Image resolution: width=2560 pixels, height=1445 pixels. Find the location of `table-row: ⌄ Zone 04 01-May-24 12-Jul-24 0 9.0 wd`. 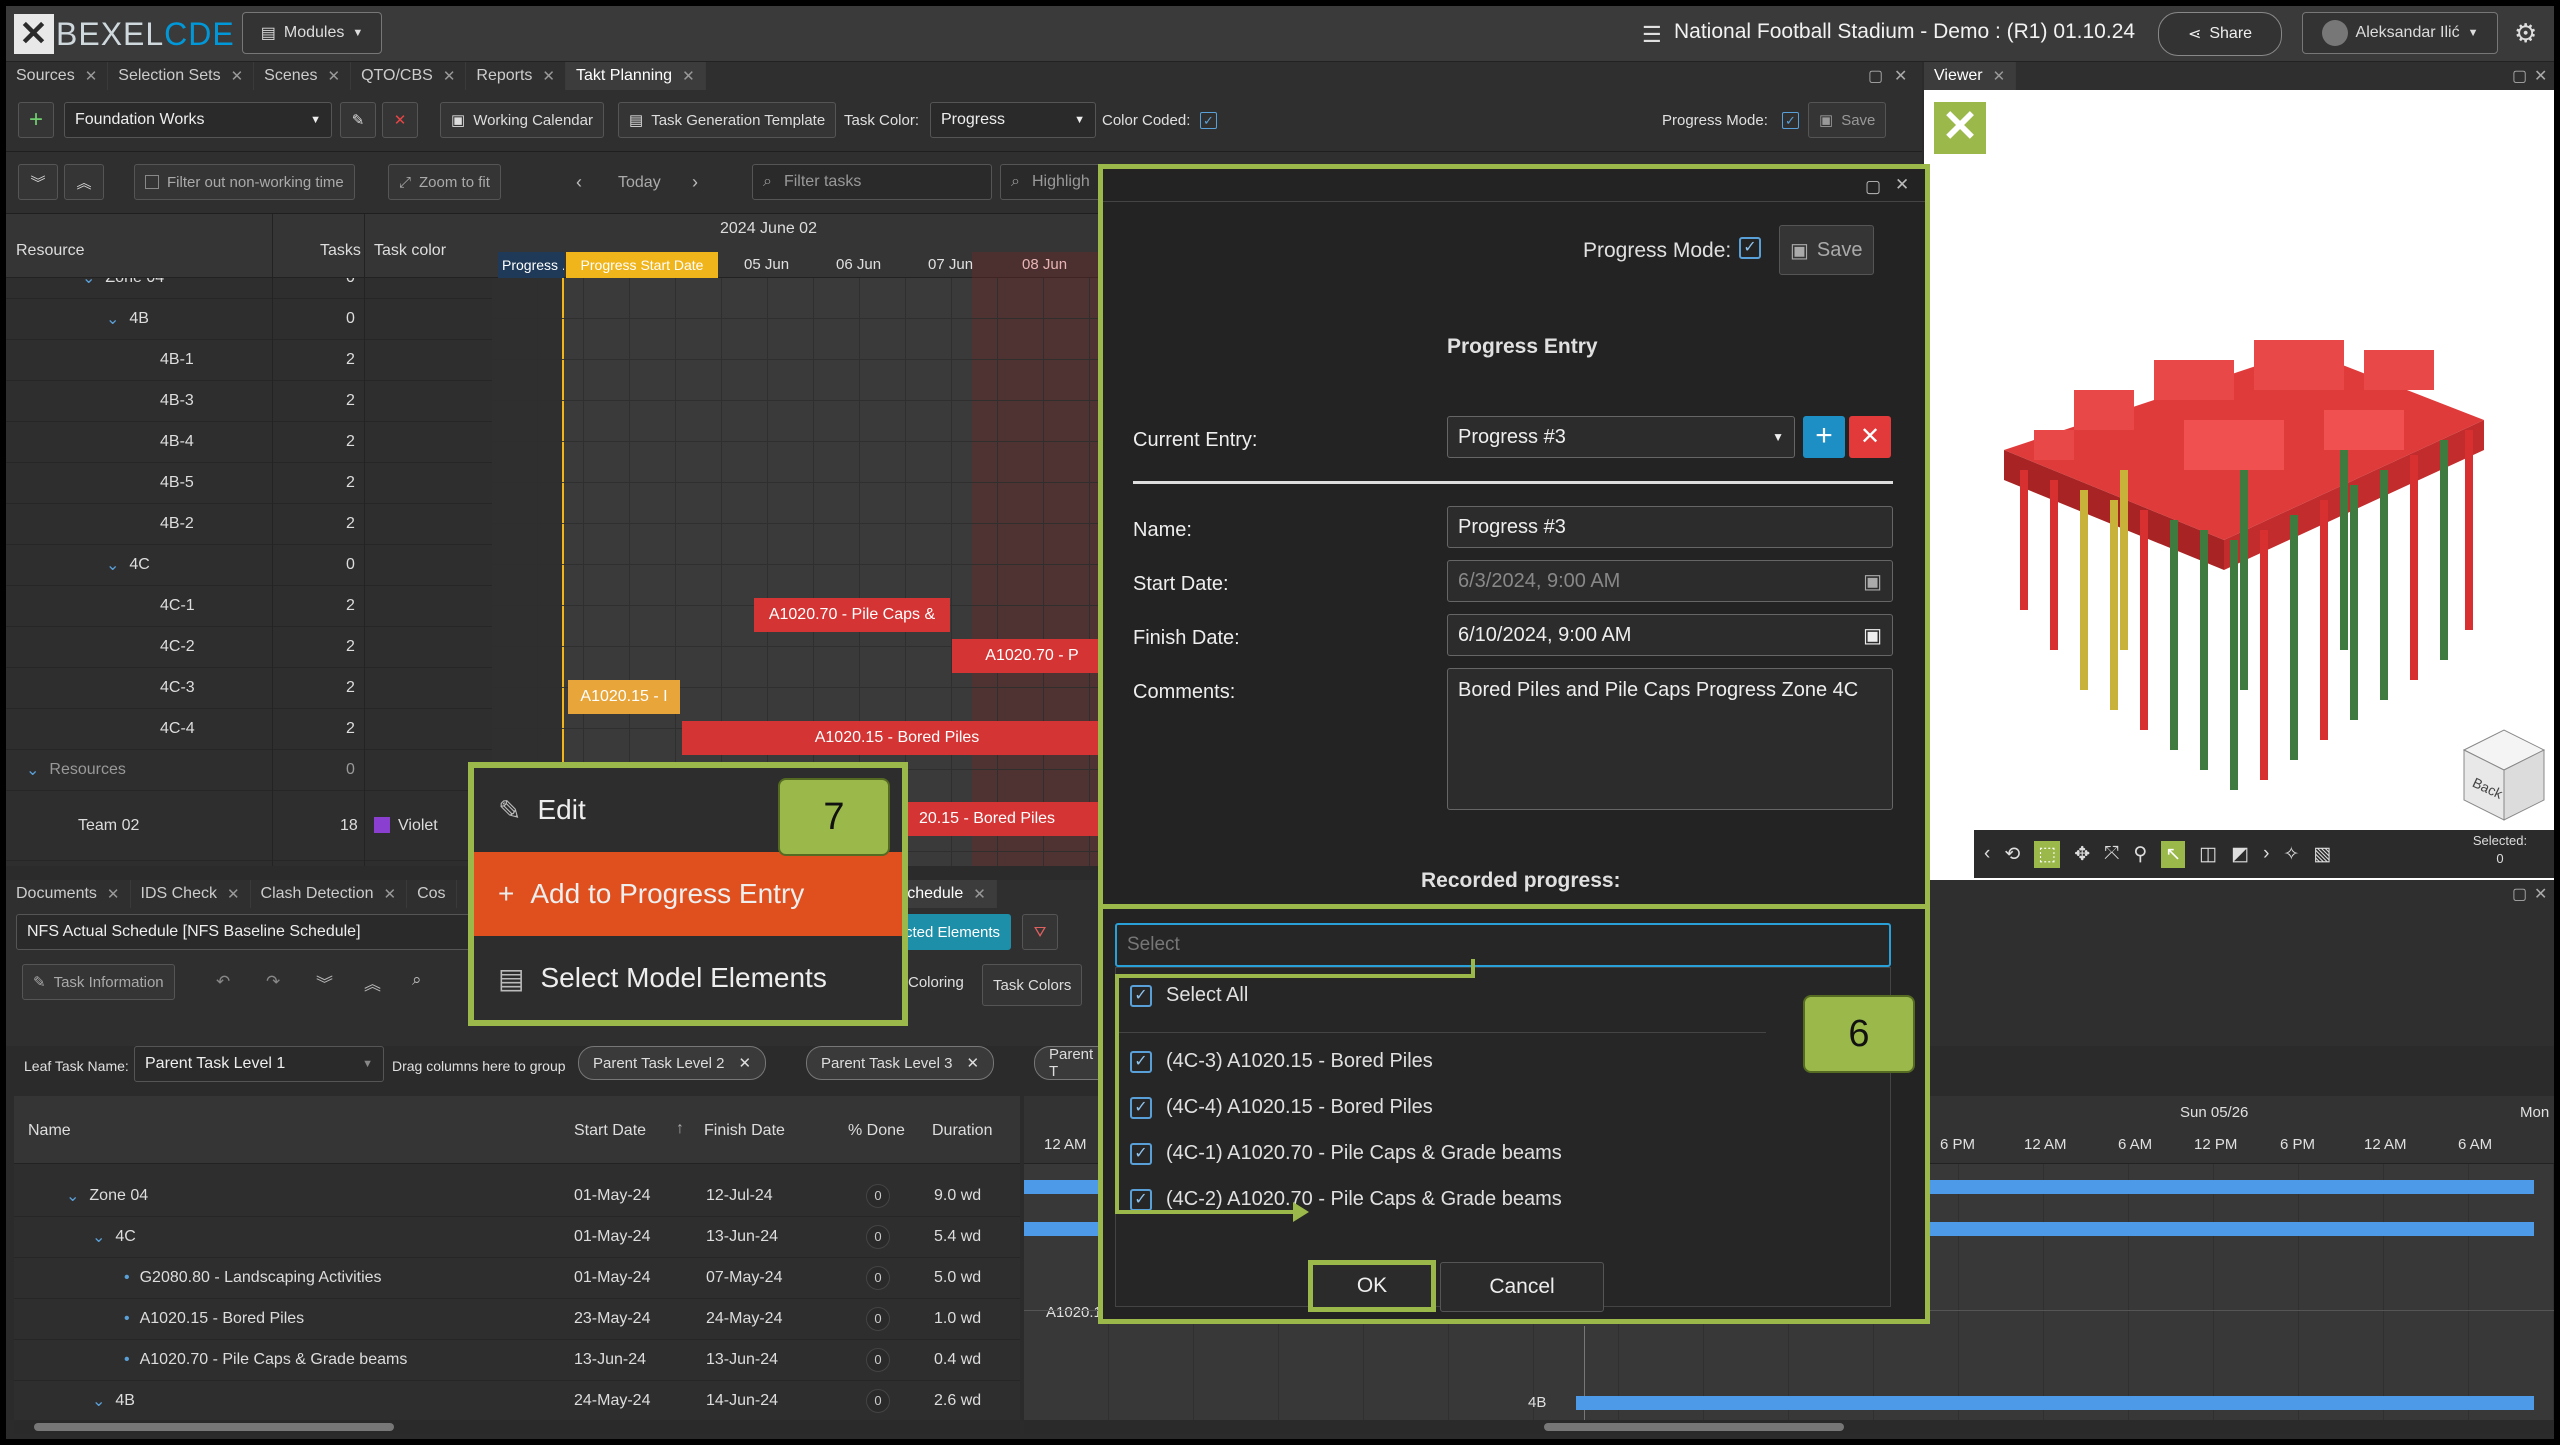

table-row: ⌄ Zone 04 01-May-24 12-Jul-24 0 9.0 wd is located at coordinates (517, 1196).